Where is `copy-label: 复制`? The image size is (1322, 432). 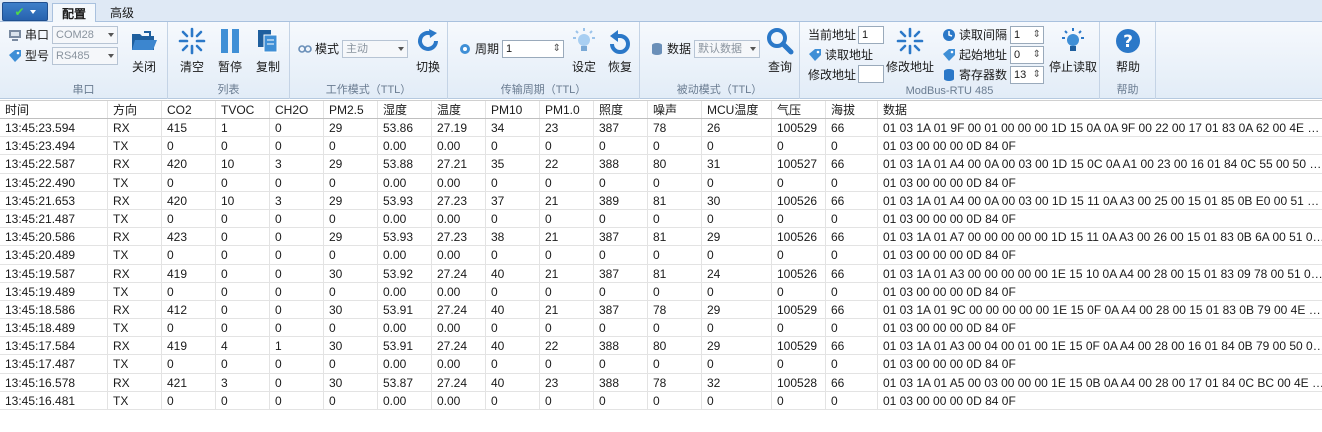
copy-label: 复制 is located at coordinates (267, 67).